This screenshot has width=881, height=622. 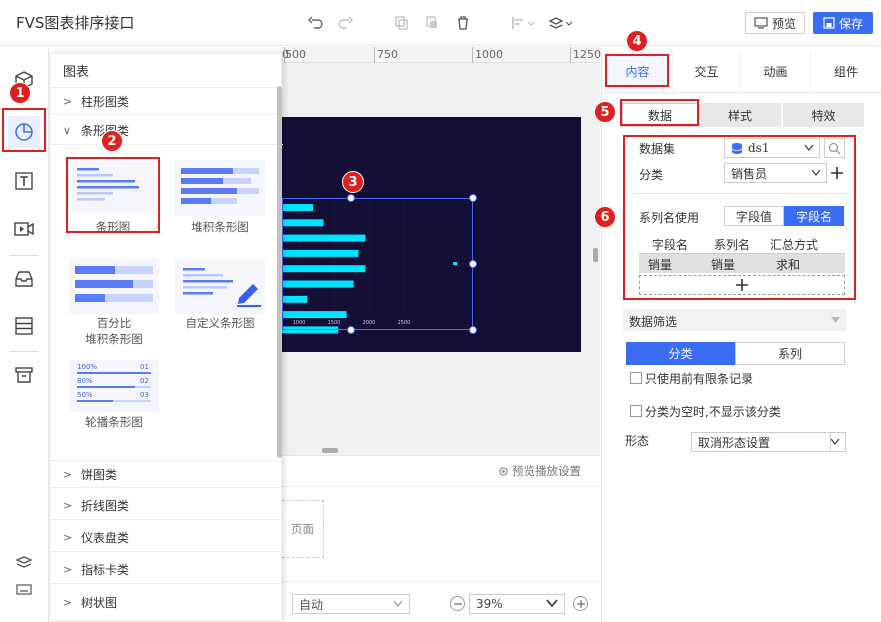 I want to click on tile-carousel-bar-chart: 100% 01 80% 02 50% 03 轮播条形图, so click(x=114, y=398).